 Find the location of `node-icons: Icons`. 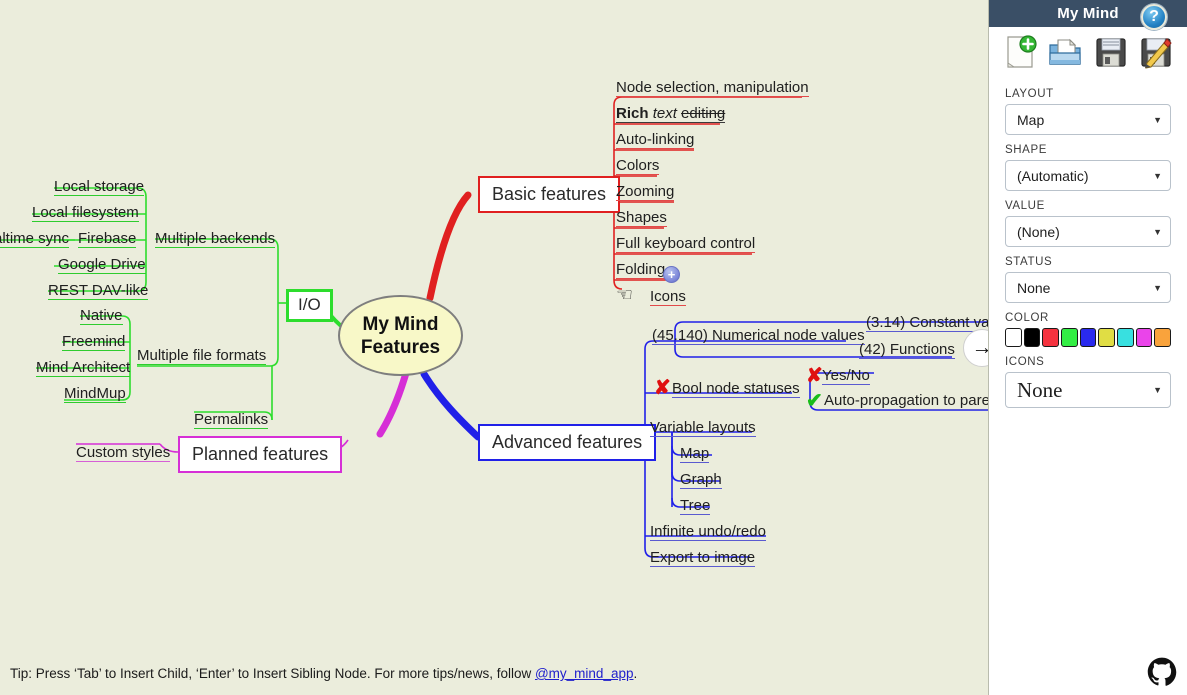

node-icons: Icons is located at coordinates (668, 297).